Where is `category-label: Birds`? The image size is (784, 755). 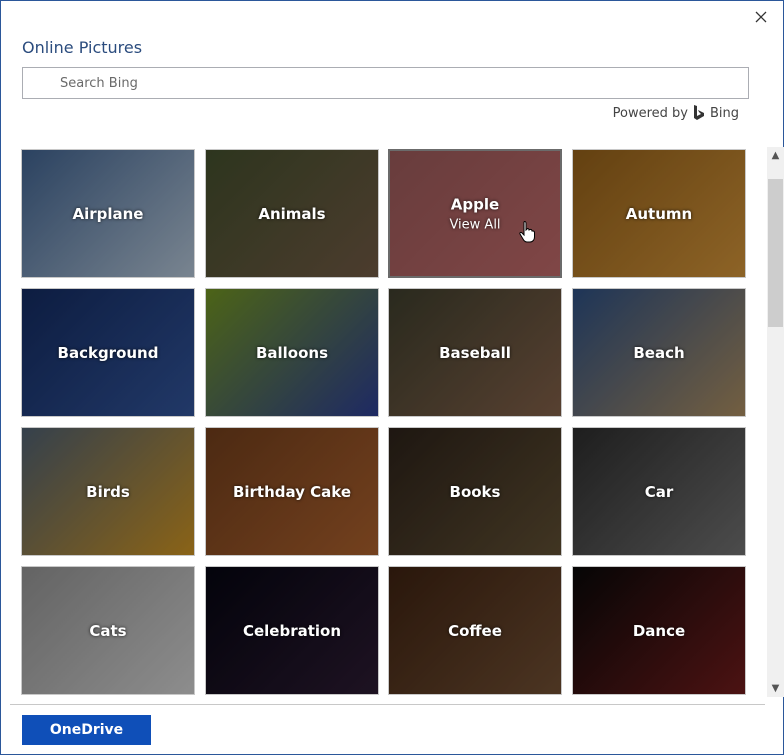 category-label: Birds is located at coordinates (108, 492).